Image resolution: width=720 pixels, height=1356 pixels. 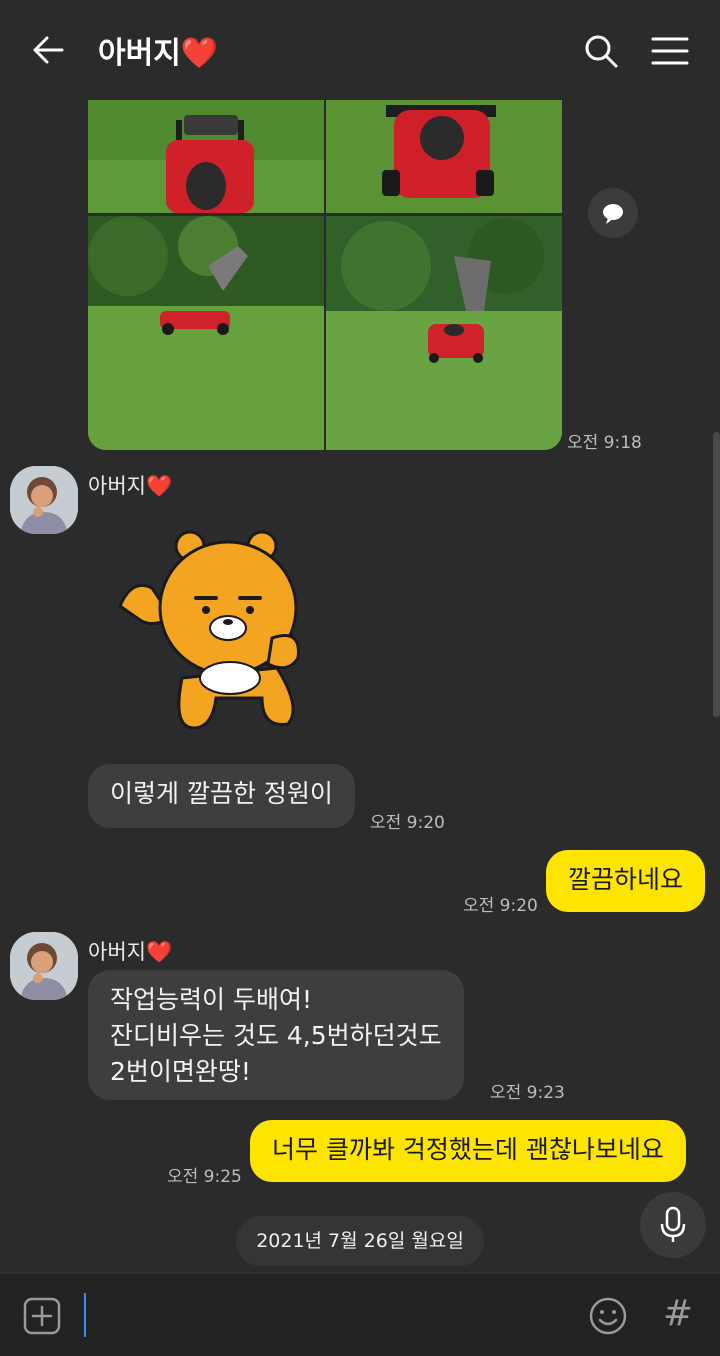 I want to click on share-button, so click(x=613, y=213).